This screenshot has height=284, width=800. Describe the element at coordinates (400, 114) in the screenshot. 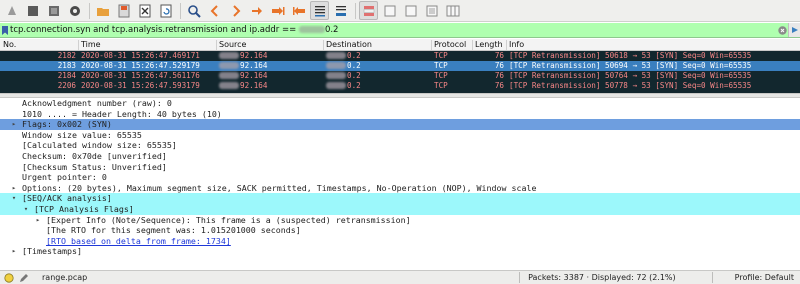

I see `tree-item: 1010 .... = Header Length: 40 bytes (10)` at that location.